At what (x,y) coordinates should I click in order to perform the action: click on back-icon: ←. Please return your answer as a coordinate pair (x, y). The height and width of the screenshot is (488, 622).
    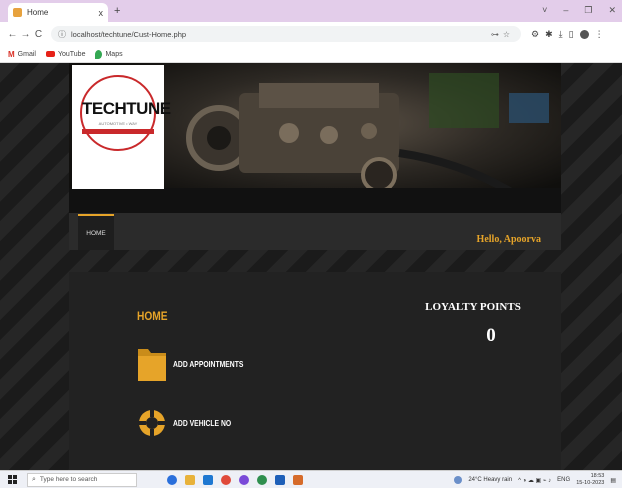
    Looking at the image, I should click on (12, 34).